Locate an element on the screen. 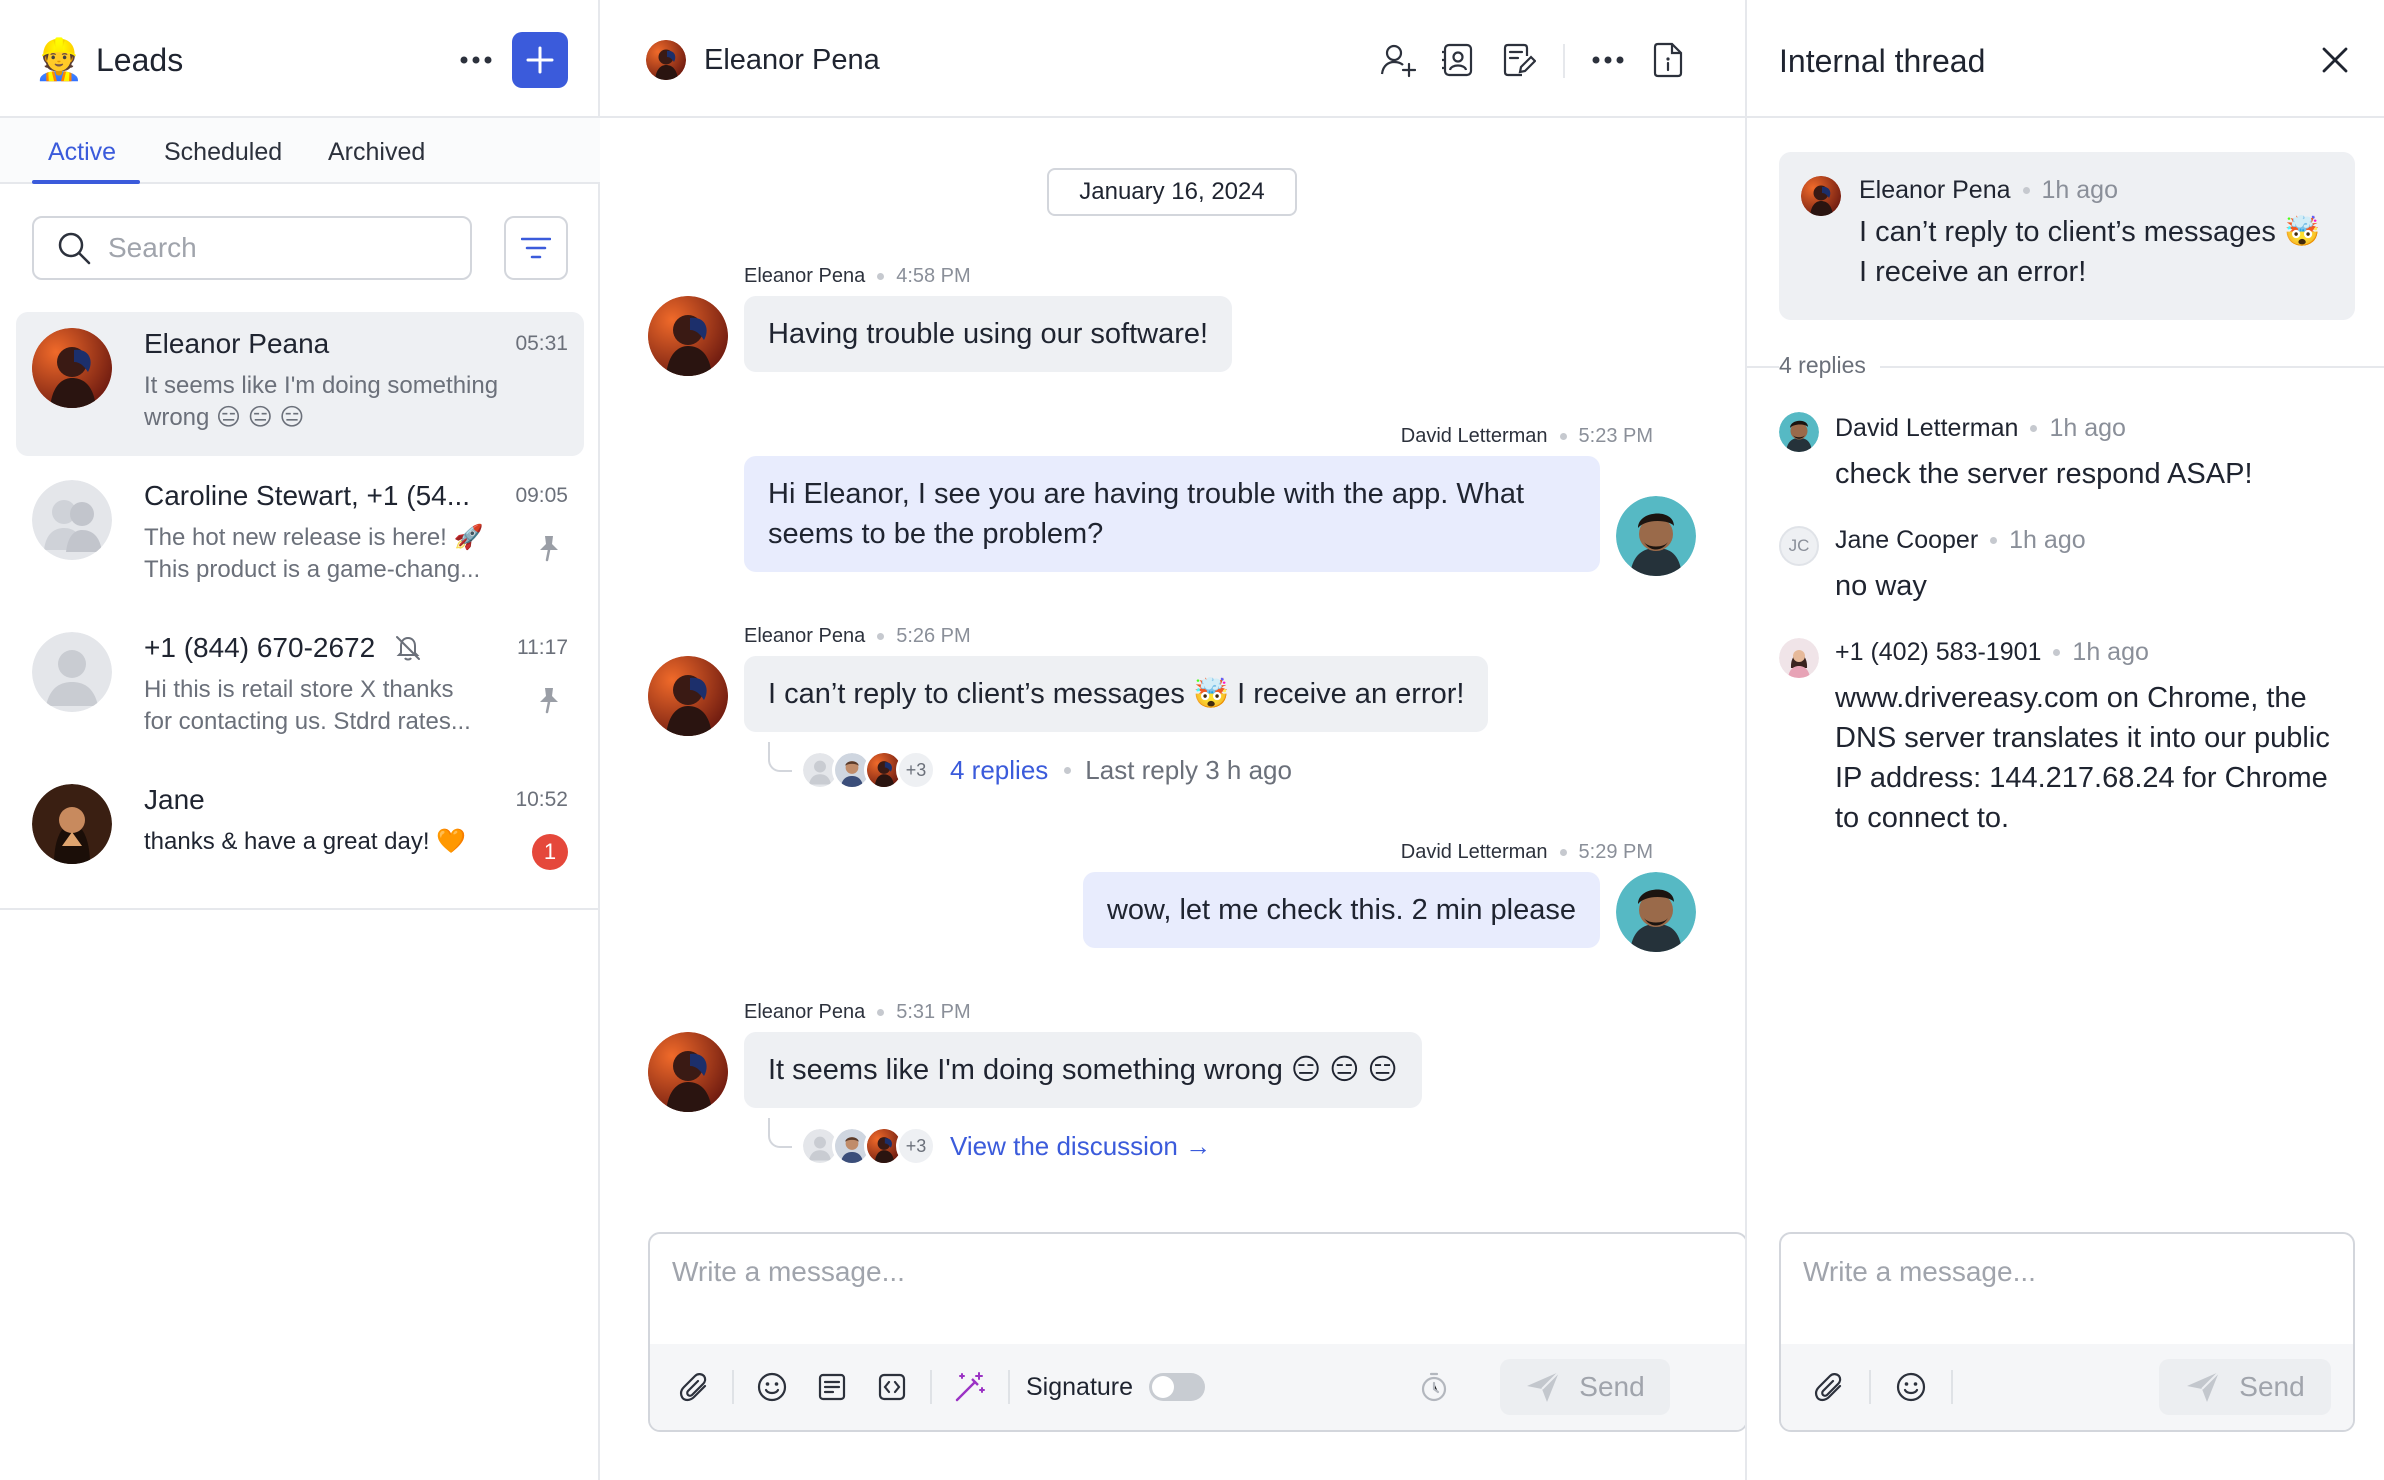 This screenshot has width=2384, height=1480. message-author: David Letterman is located at coordinates (1474, 436).